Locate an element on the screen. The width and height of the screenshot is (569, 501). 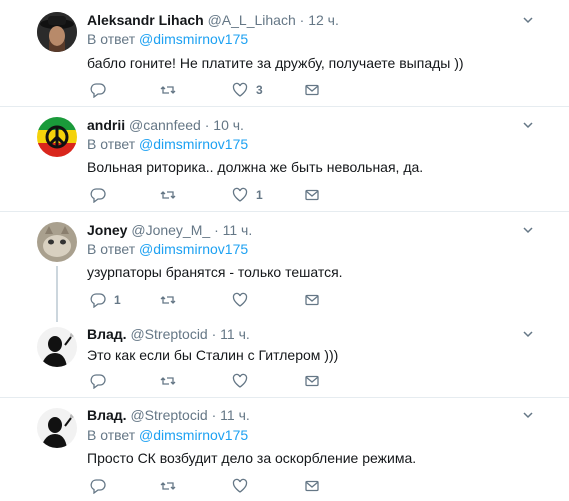
tweet-actions: 3 is located at coordinates (217, 90).